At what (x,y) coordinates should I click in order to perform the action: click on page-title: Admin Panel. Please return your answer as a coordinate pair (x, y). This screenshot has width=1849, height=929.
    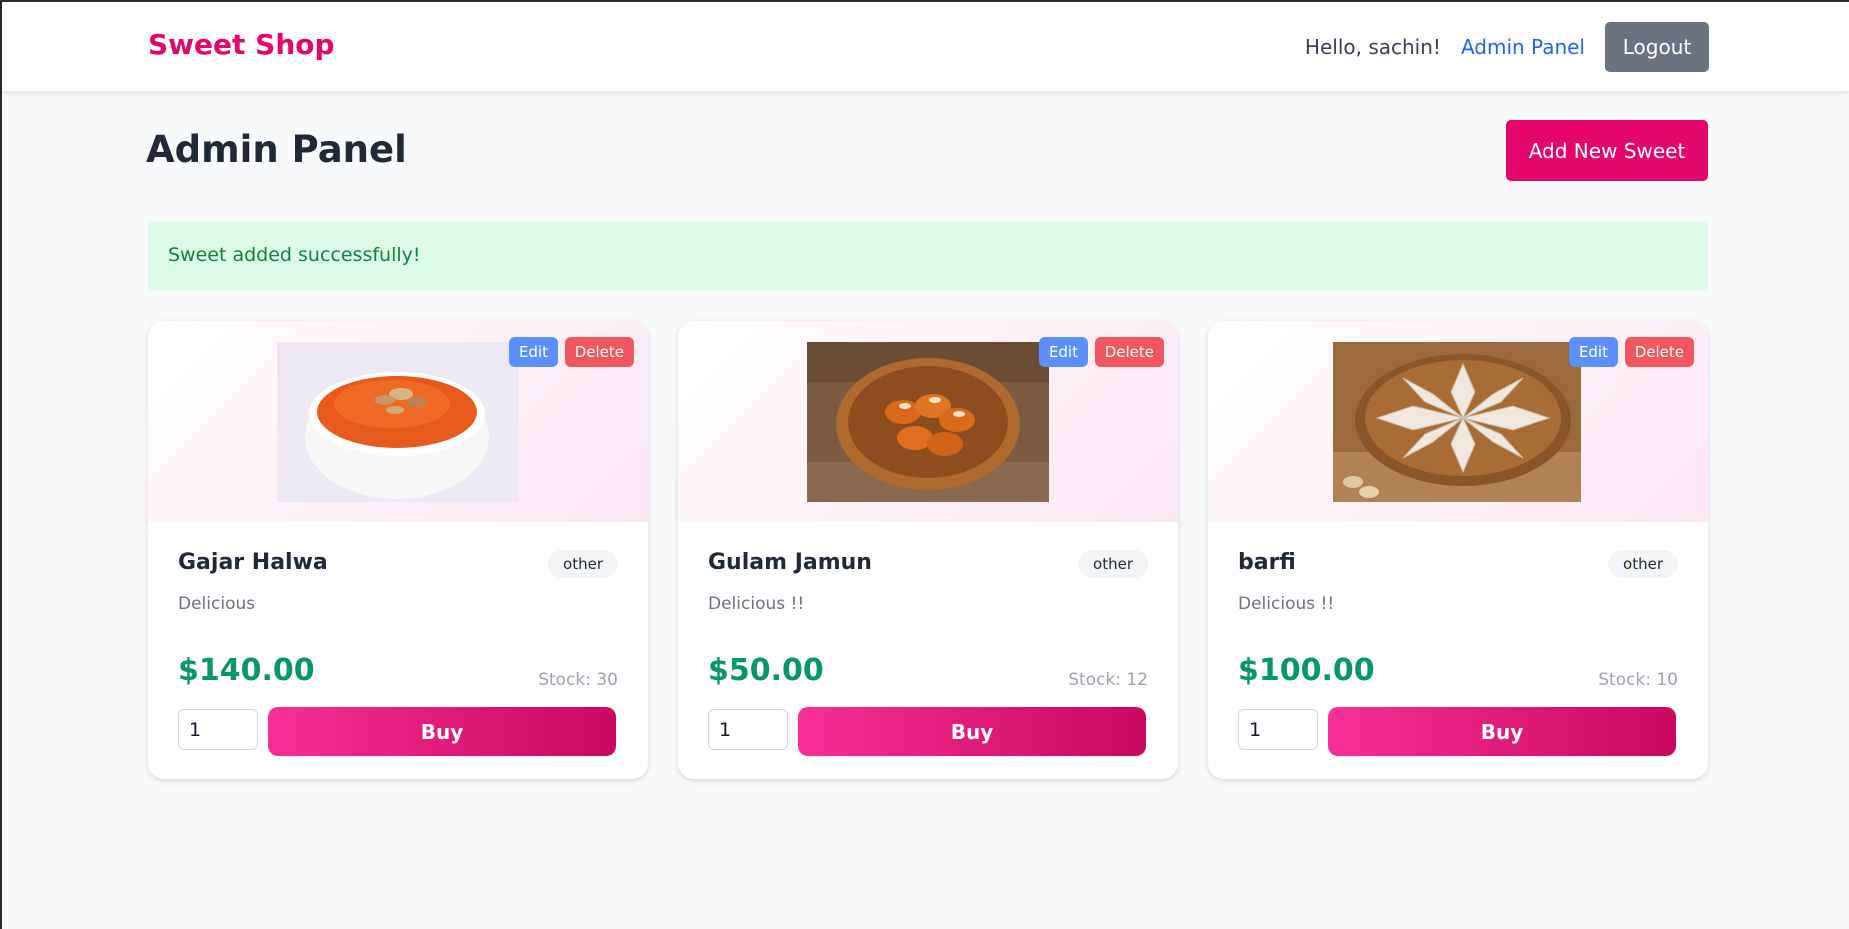
    Looking at the image, I should click on (276, 149).